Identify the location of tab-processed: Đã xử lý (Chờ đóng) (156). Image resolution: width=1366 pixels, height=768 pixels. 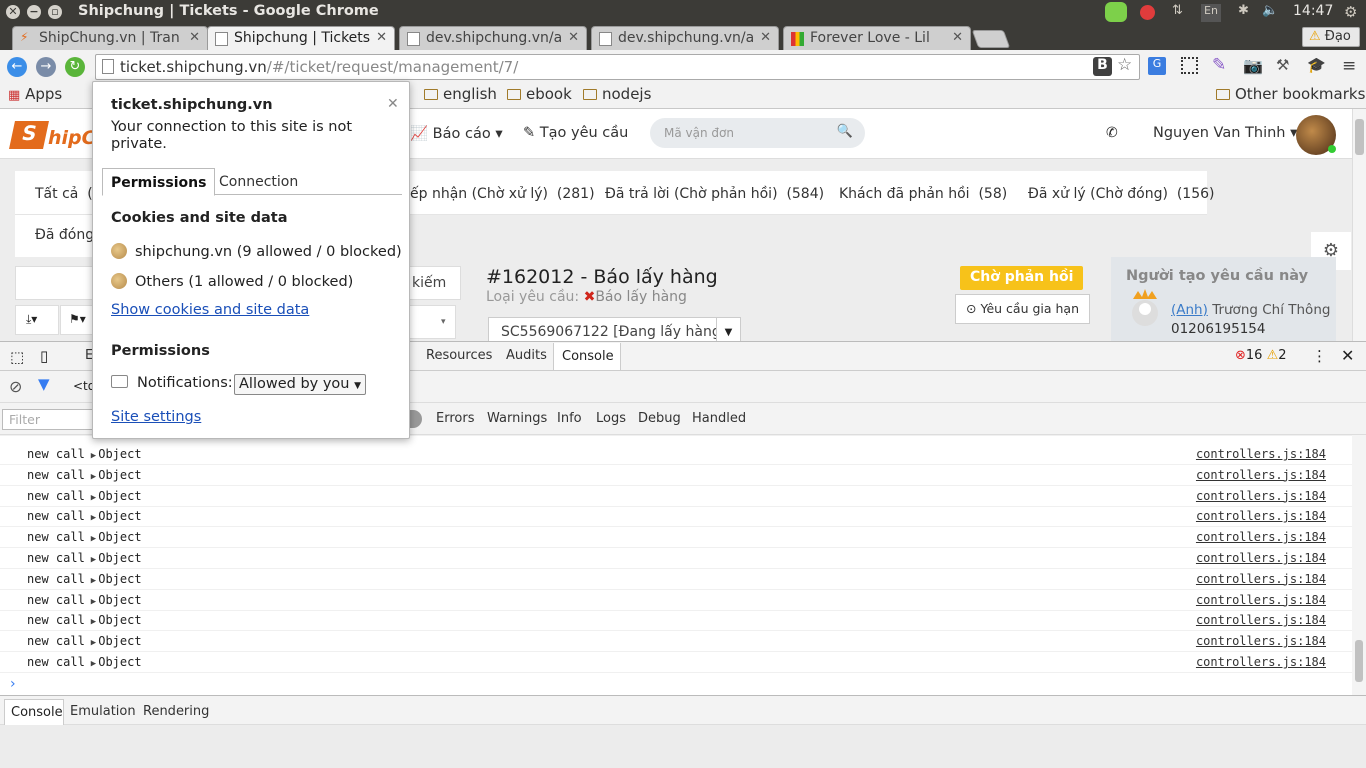
(1121, 194).